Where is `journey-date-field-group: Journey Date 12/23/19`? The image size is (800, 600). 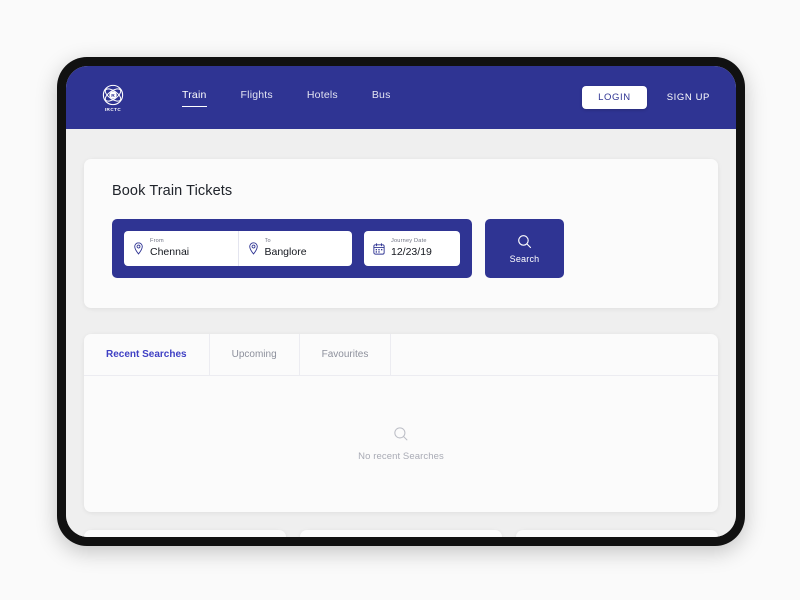 journey-date-field-group: Journey Date 12/23/19 is located at coordinates (412, 249).